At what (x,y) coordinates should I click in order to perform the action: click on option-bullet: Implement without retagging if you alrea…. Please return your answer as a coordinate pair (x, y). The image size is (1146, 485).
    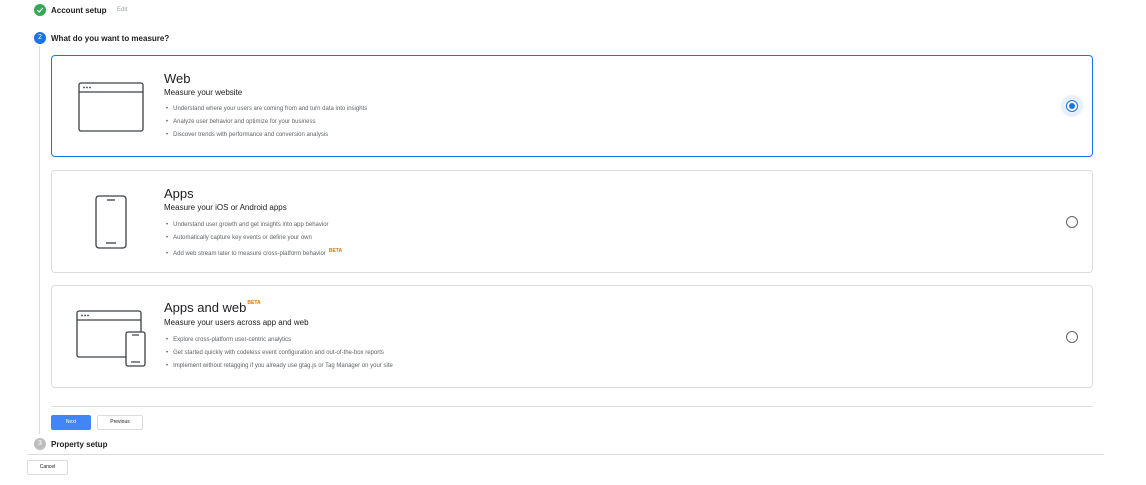
    Looking at the image, I should click on (279, 366).